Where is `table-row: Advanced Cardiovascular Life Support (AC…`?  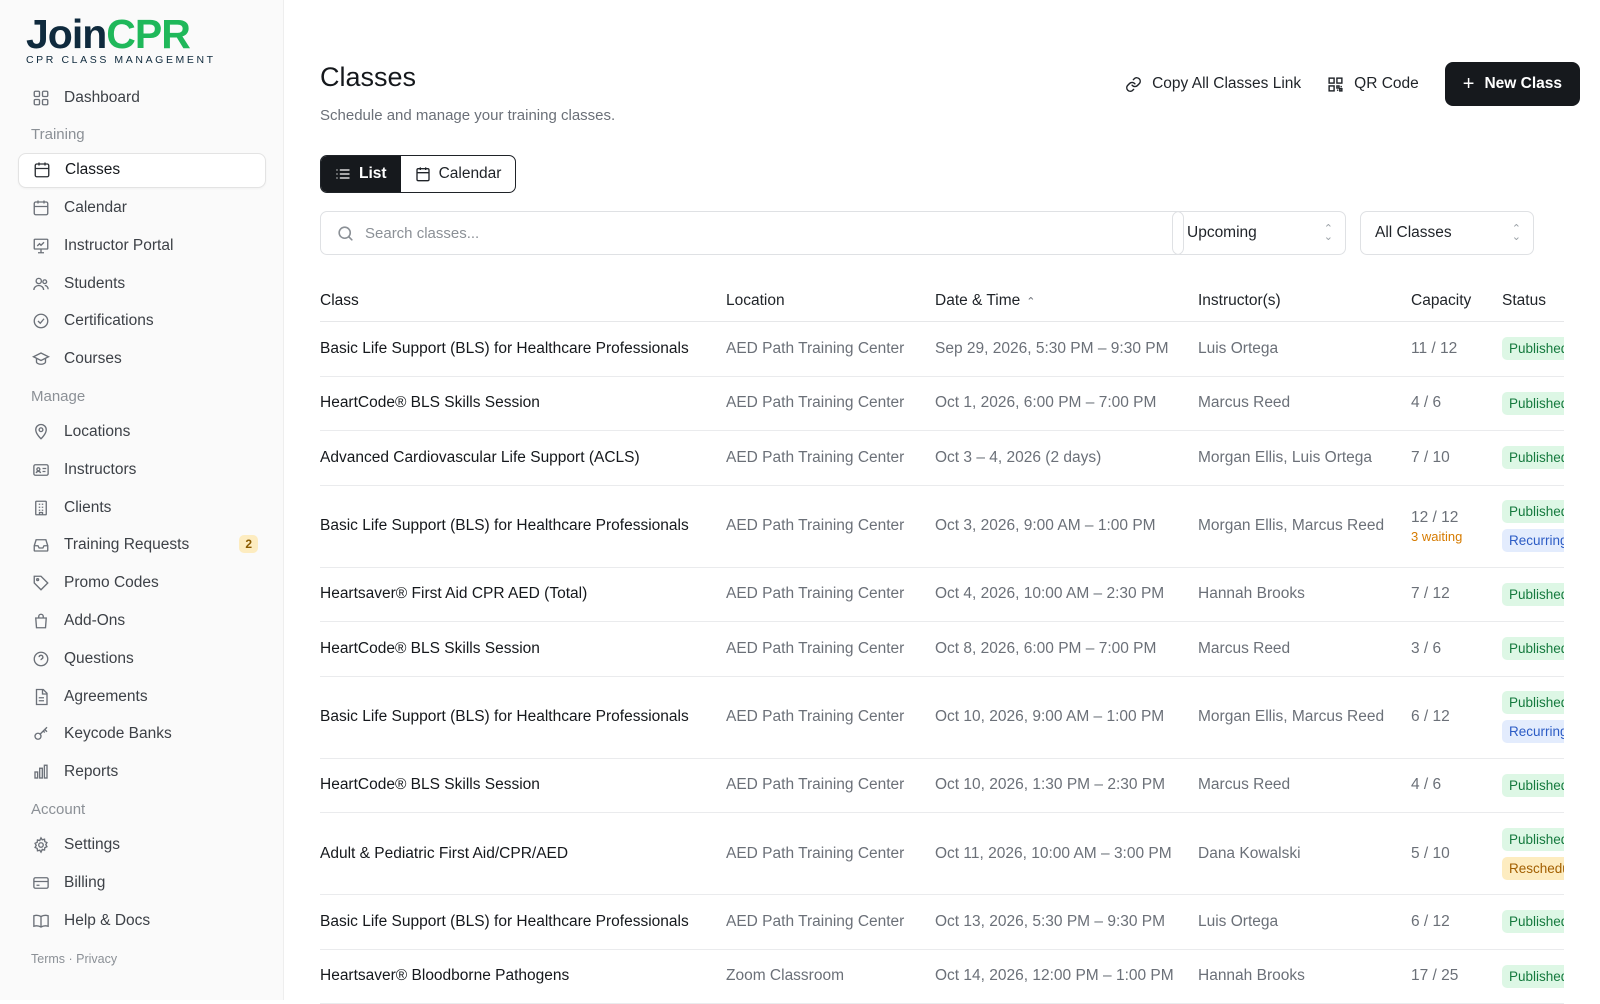
table-row: Advanced Cardiovascular Life Support (AC… is located at coordinates (942, 458).